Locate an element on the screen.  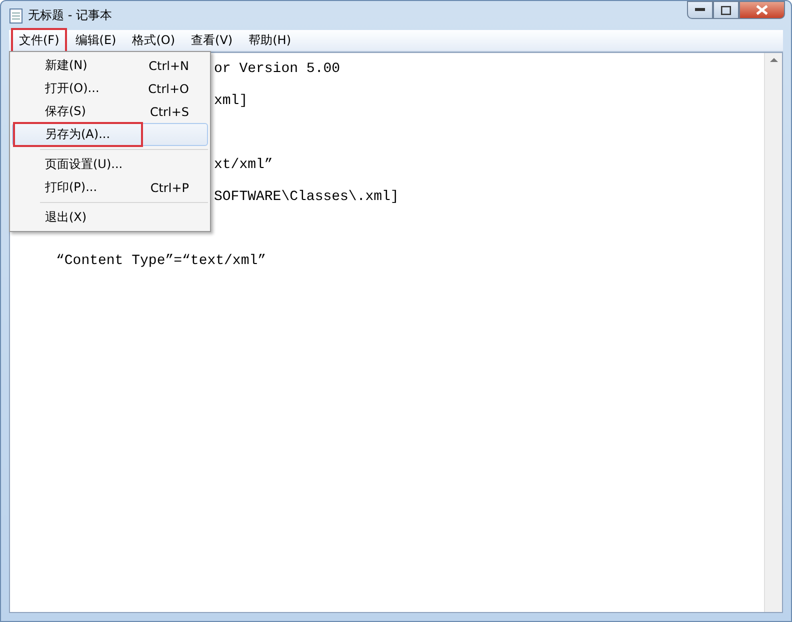
maximize-button is located at coordinates (726, 10).